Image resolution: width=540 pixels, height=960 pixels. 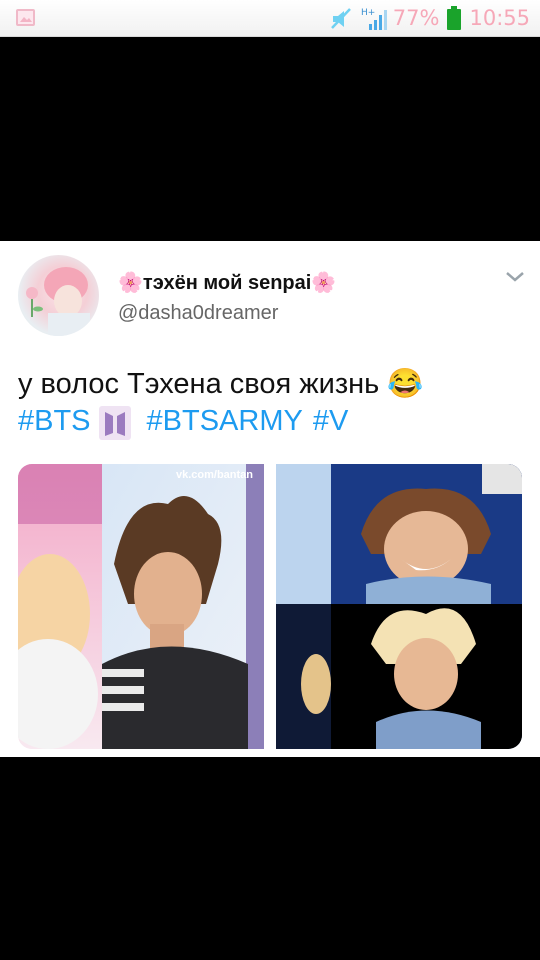 What do you see at coordinates (54, 421) in the screenshot?
I see `hashtag-bts: #BTS` at bounding box center [54, 421].